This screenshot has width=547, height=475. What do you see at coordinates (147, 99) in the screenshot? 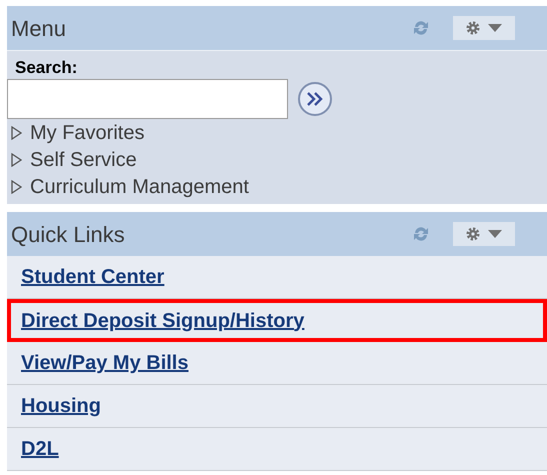
I see `search-field` at bounding box center [147, 99].